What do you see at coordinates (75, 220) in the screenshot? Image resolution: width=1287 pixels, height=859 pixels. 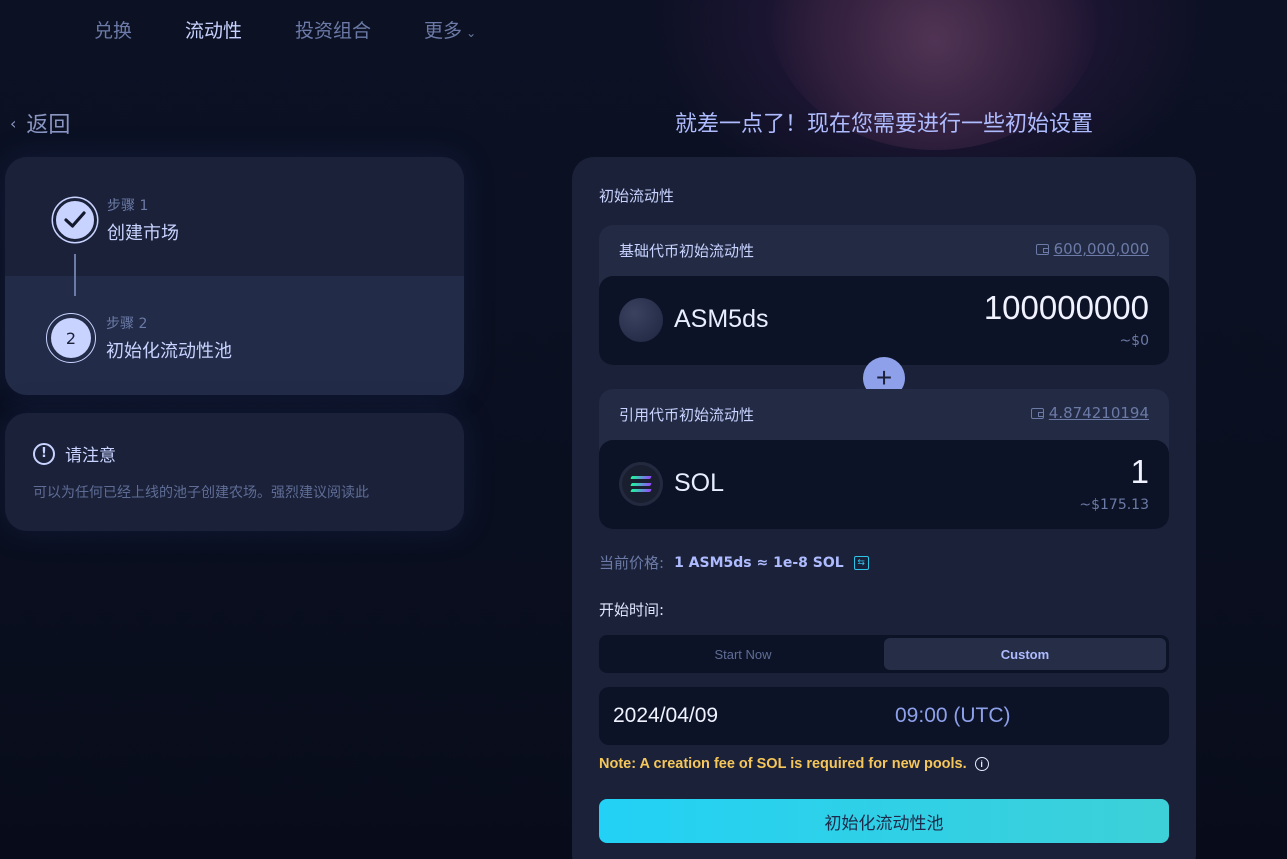 I see `check-icon` at bounding box center [75, 220].